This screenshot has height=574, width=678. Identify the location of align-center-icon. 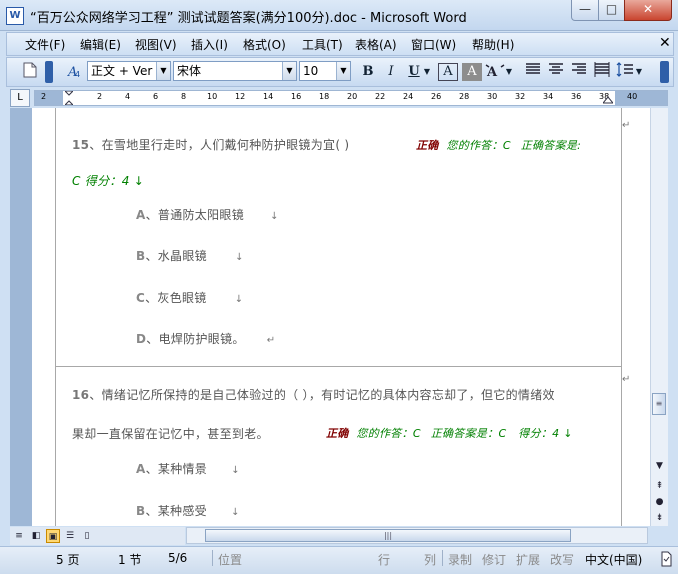
(556, 72).